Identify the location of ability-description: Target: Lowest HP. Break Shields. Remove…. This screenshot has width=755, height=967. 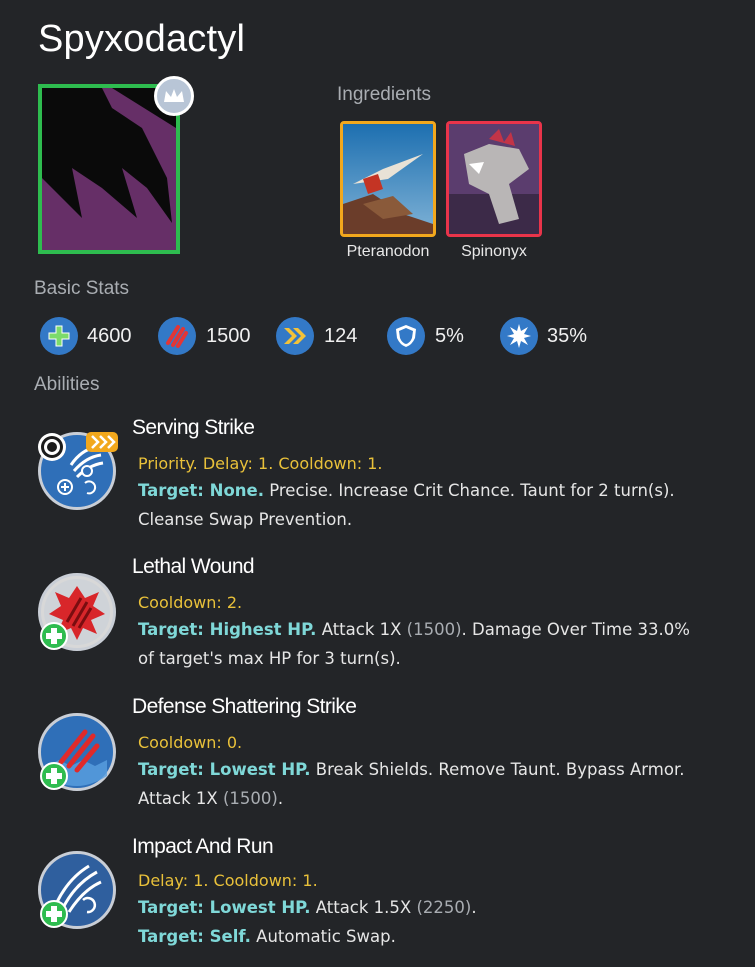
(411, 784).